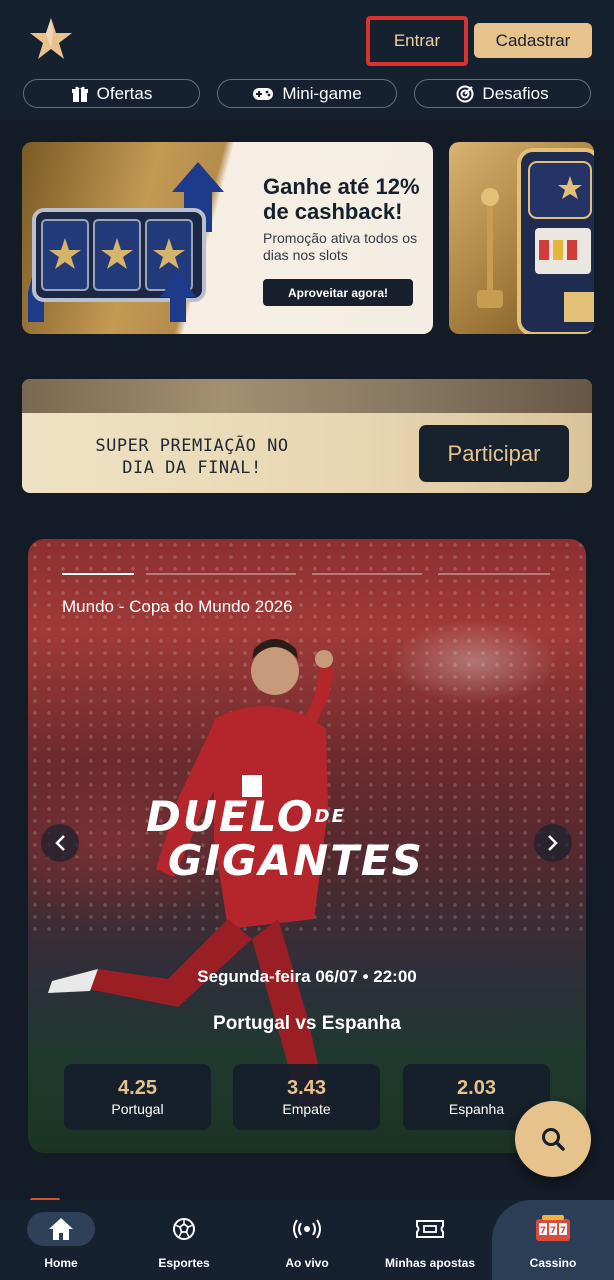  I want to click on slot-machine-image, so click(535, 241).